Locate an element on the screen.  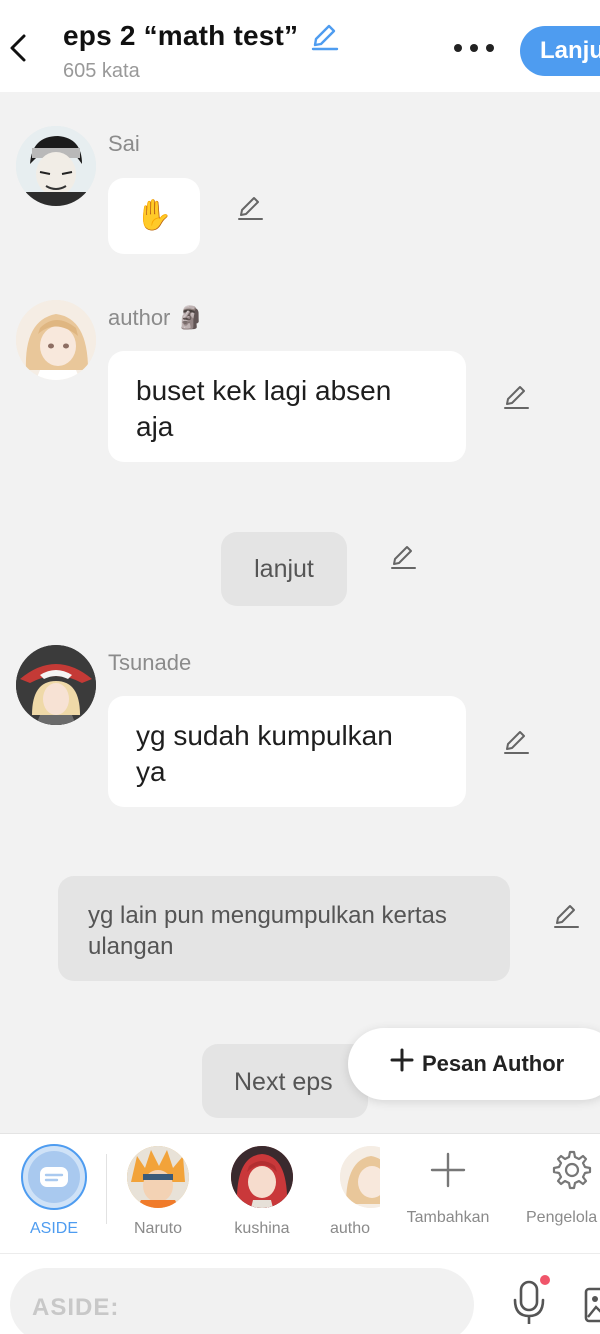
add-character-button: Tambahkan is located at coordinates (448, 1194).